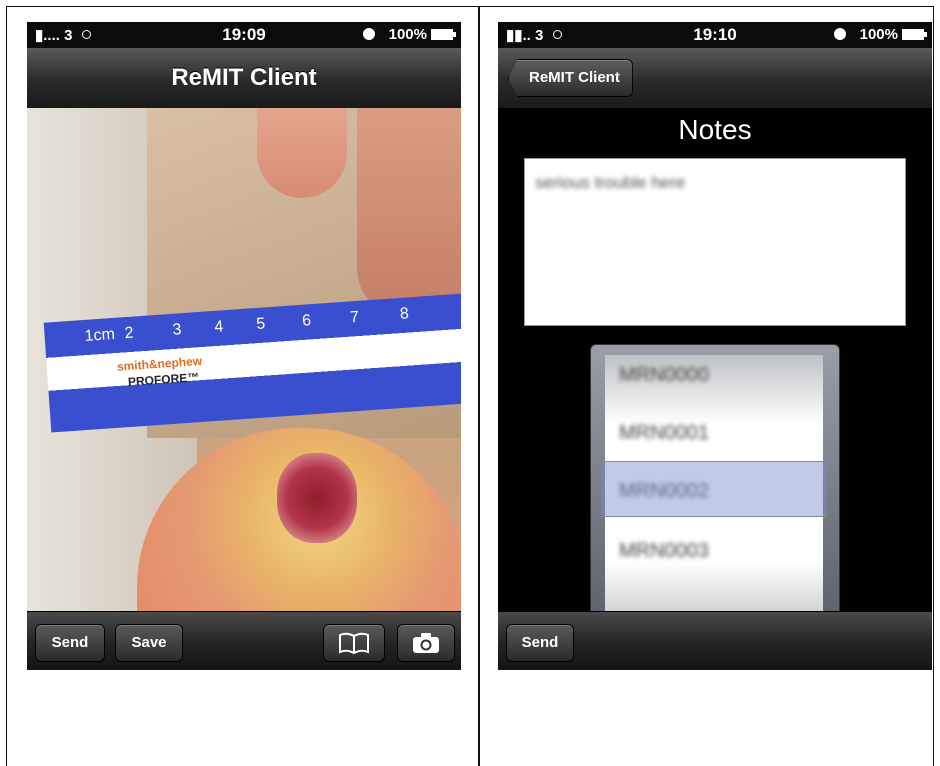  What do you see at coordinates (664, 433) in the screenshot?
I see `picker-row: MRN0001` at bounding box center [664, 433].